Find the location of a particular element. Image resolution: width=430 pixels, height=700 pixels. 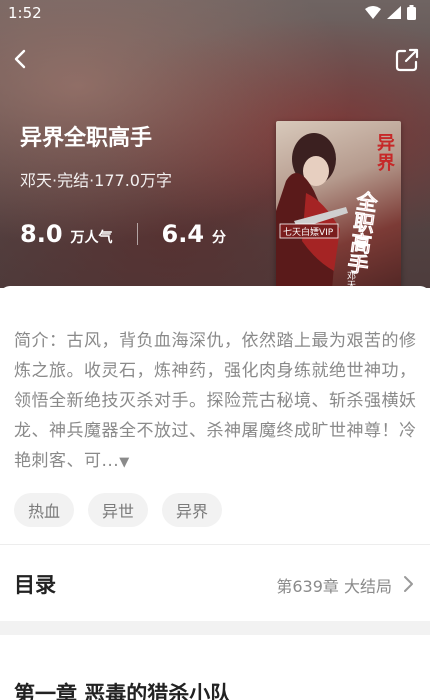

tag-item: 异世 is located at coordinates (118, 510).